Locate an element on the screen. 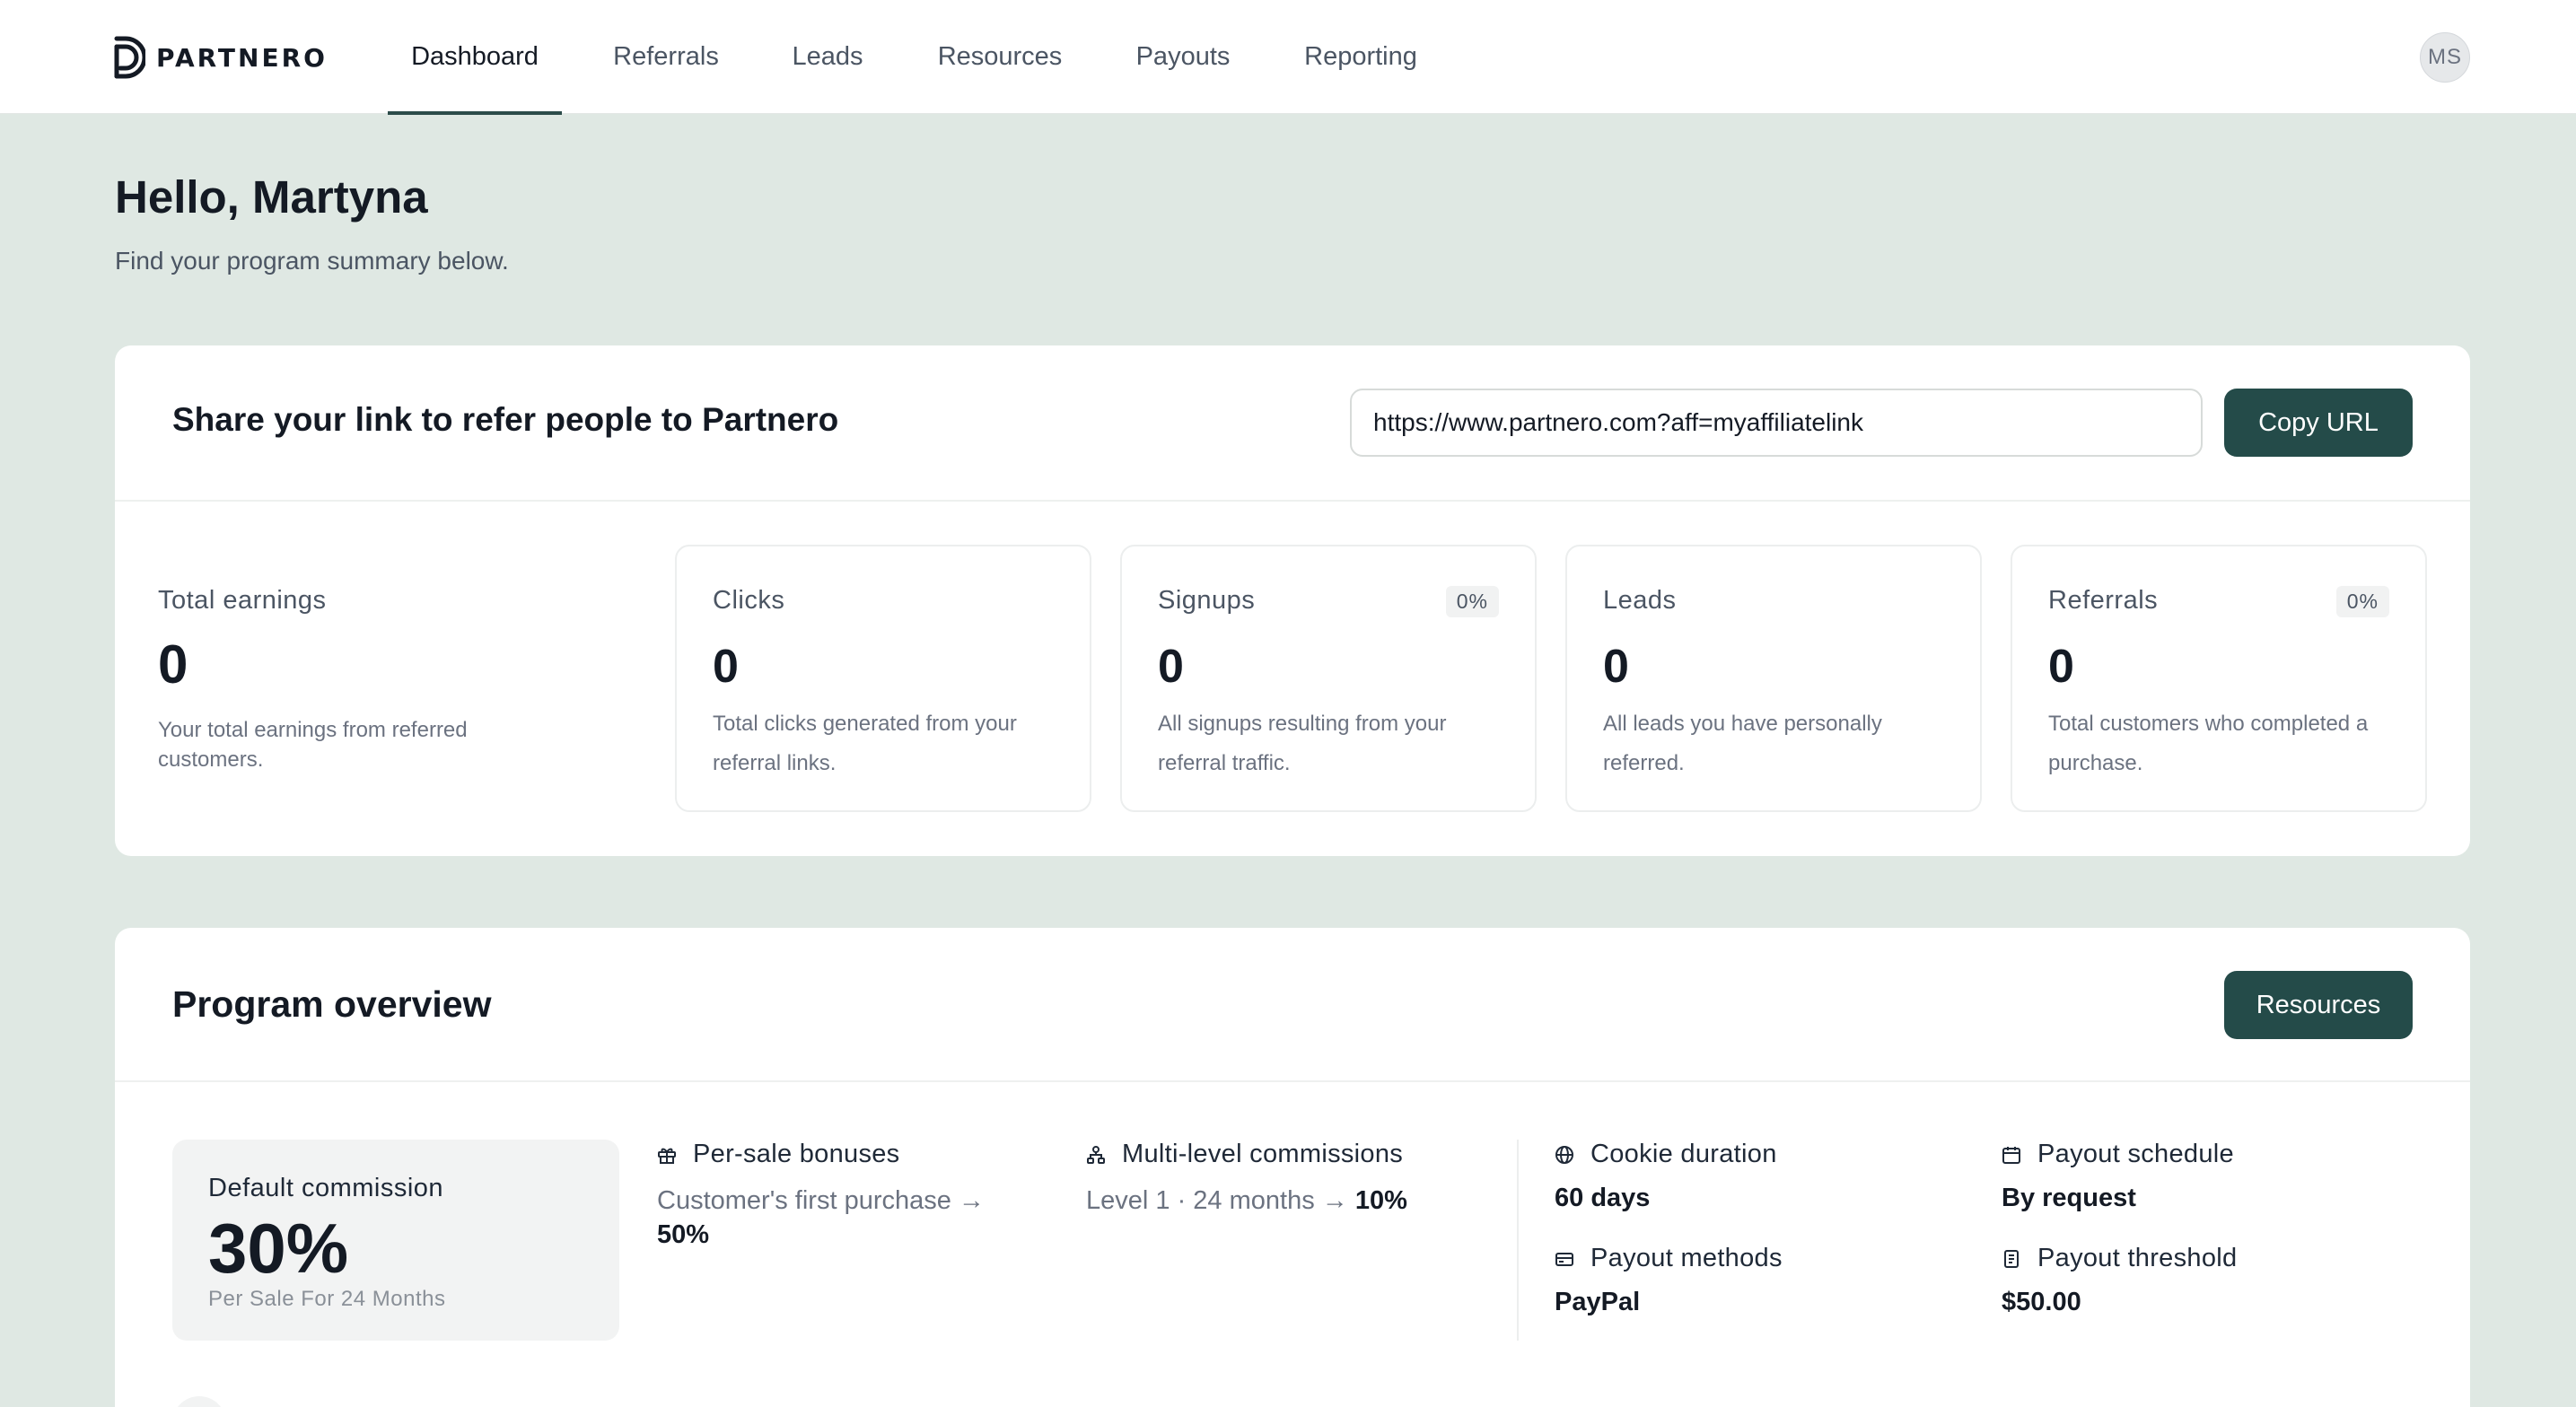 This screenshot has height=1407, width=2576. stat-label: Signups is located at coordinates (1207, 600).